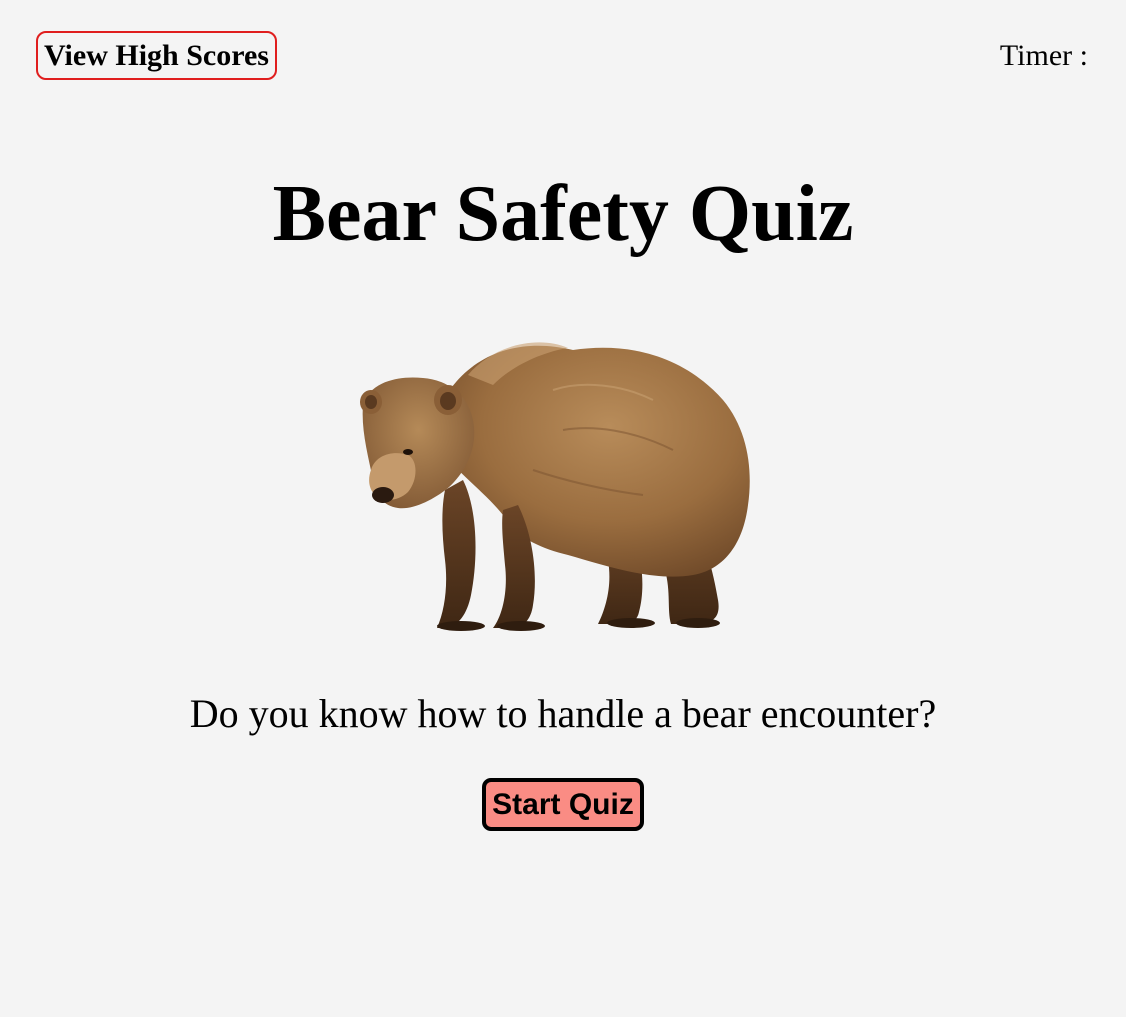  Describe the element at coordinates (563, 214) in the screenshot. I see `page-title: Bear Safety Quiz` at that location.